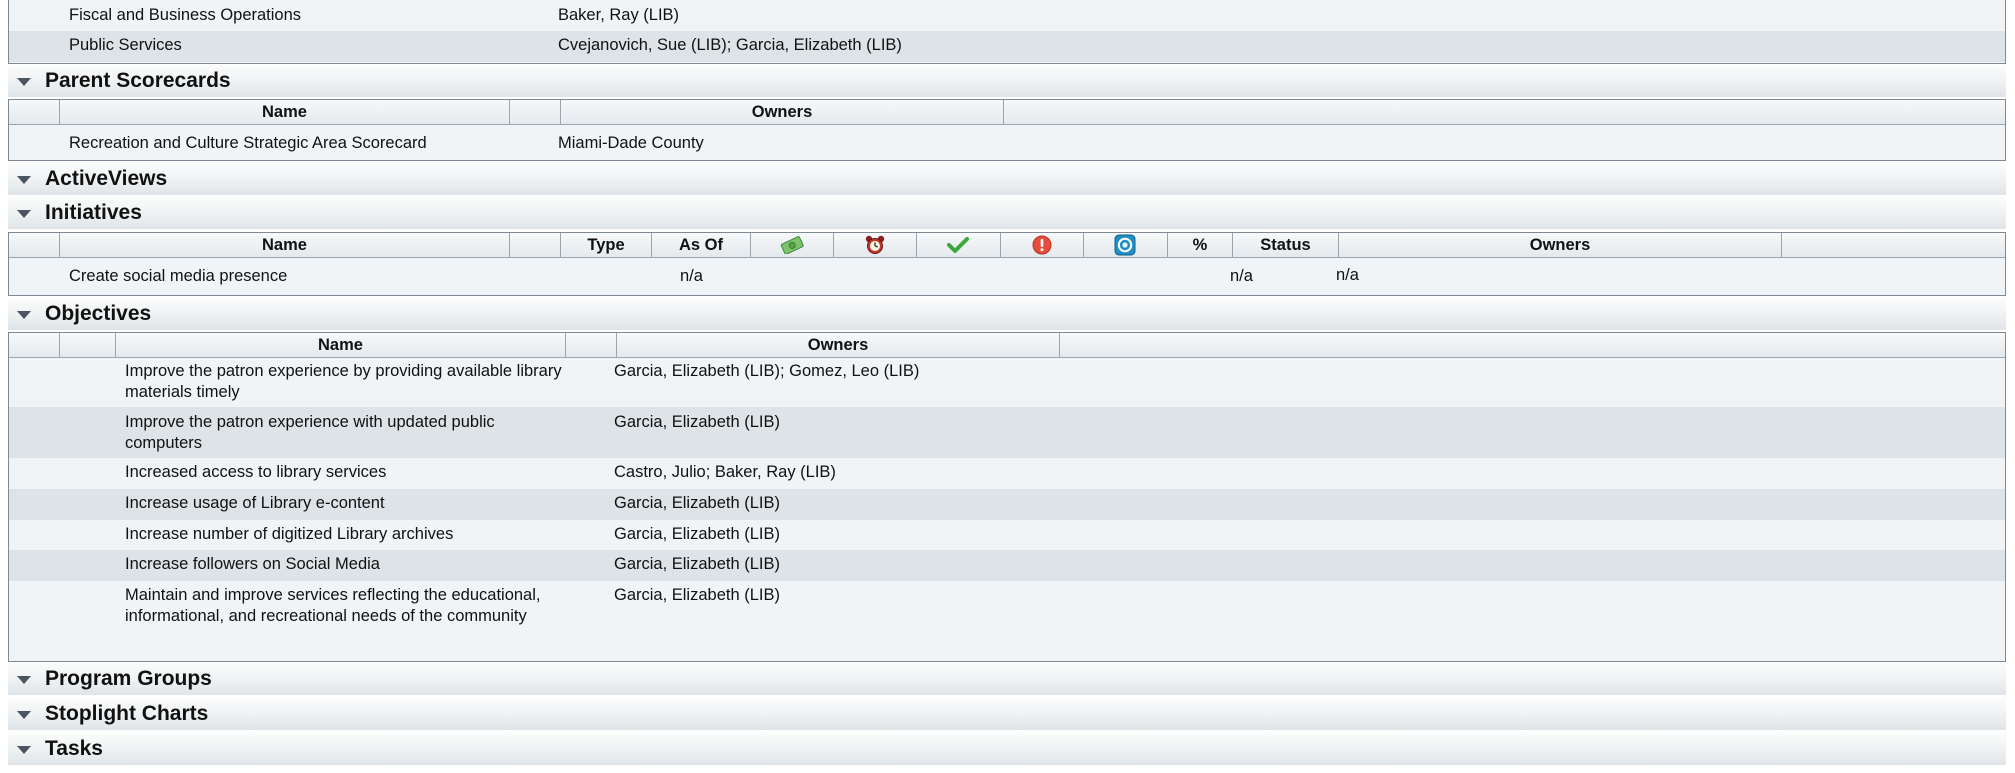 Image resolution: width=2015 pixels, height=773 pixels. What do you see at coordinates (125, 45) in the screenshot?
I see `row-name: Public Services` at bounding box center [125, 45].